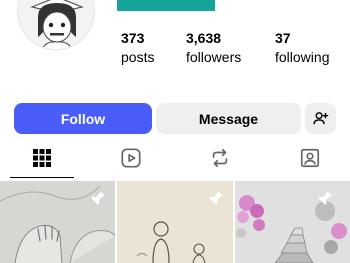 The height and width of the screenshot is (263, 350). I want to click on grid-icon, so click(42, 158).